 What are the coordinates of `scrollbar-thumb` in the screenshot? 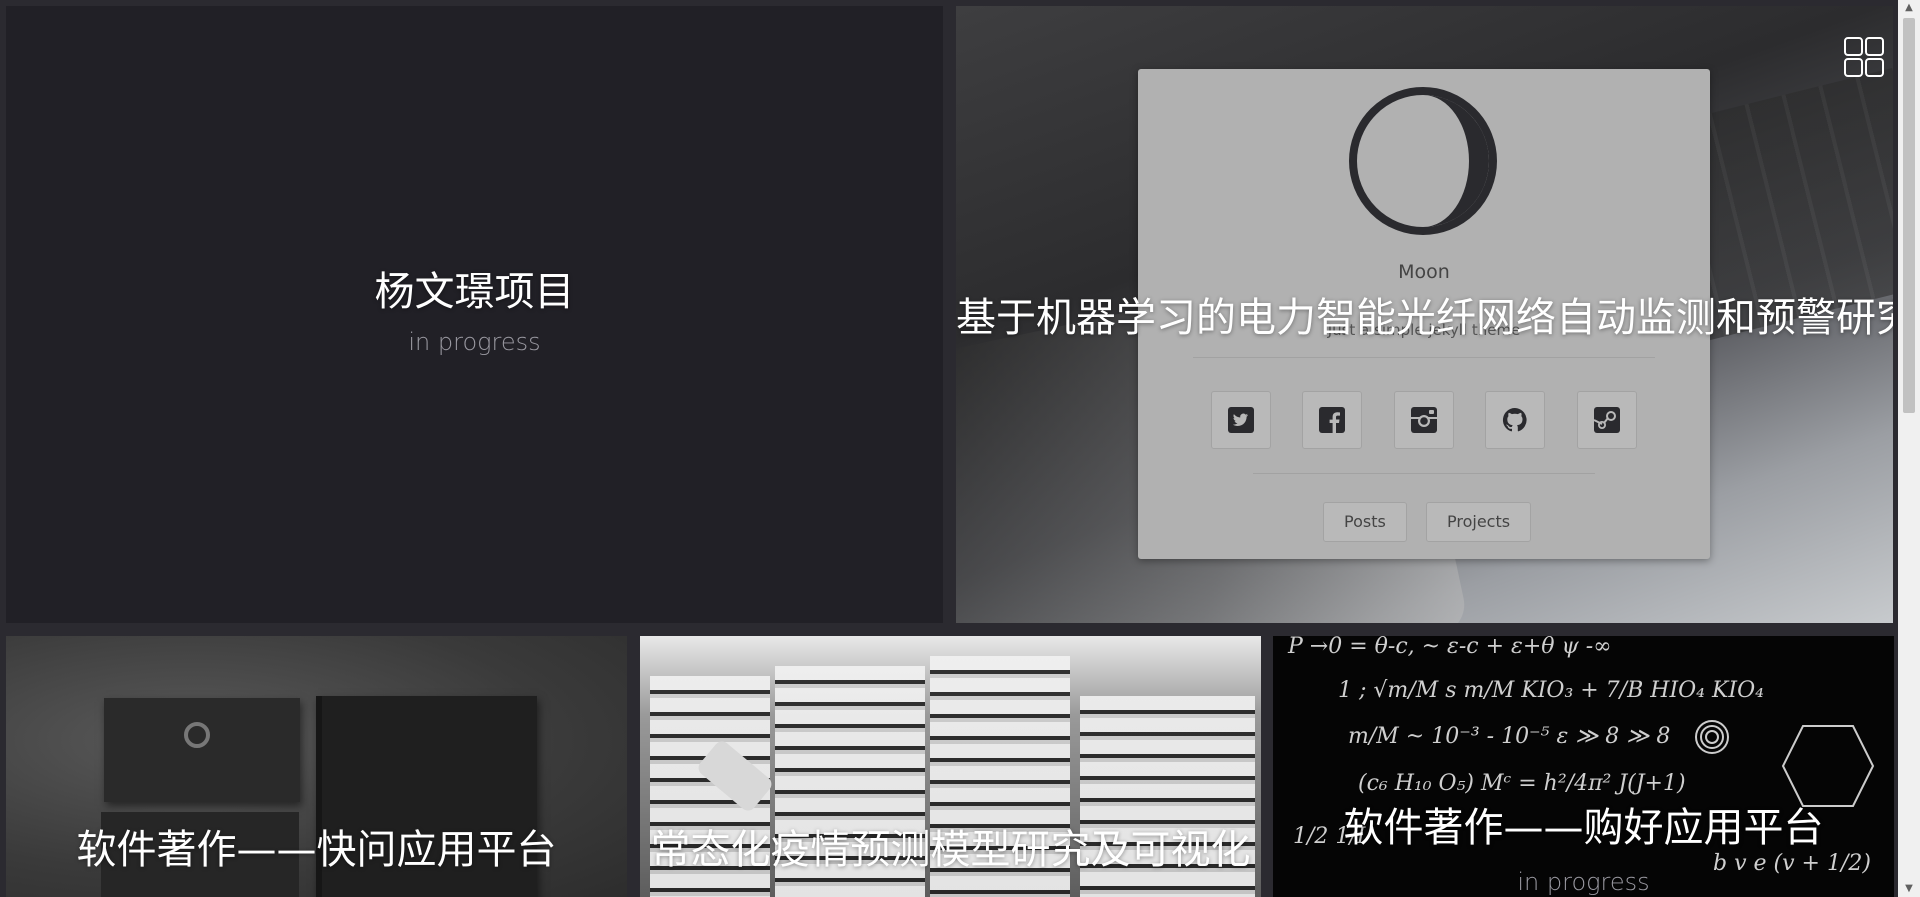 It's located at (1909, 215).